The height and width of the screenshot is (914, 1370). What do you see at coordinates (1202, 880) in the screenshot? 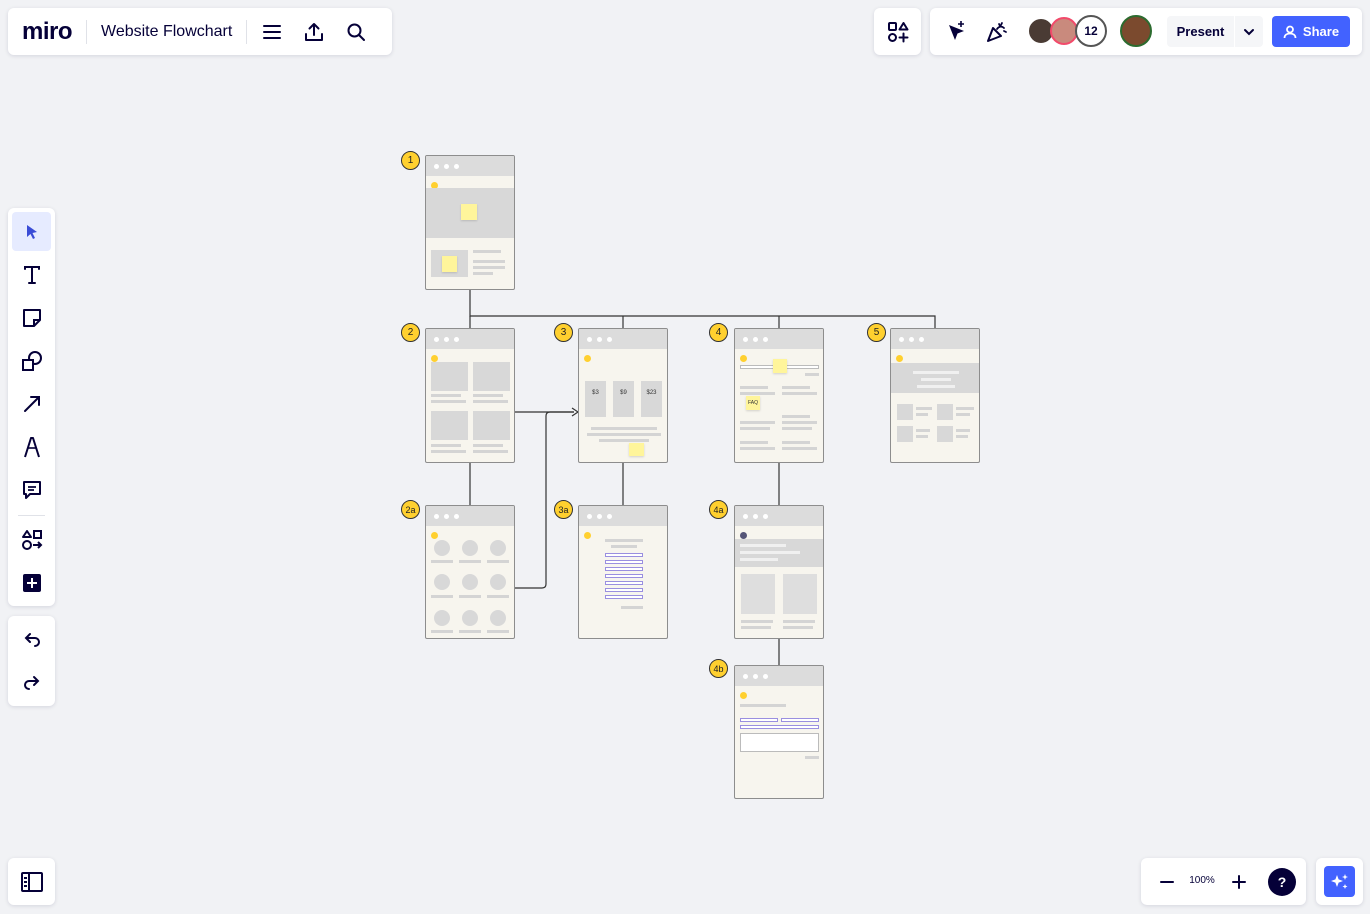
I see `zoom-level: 100%` at bounding box center [1202, 880].